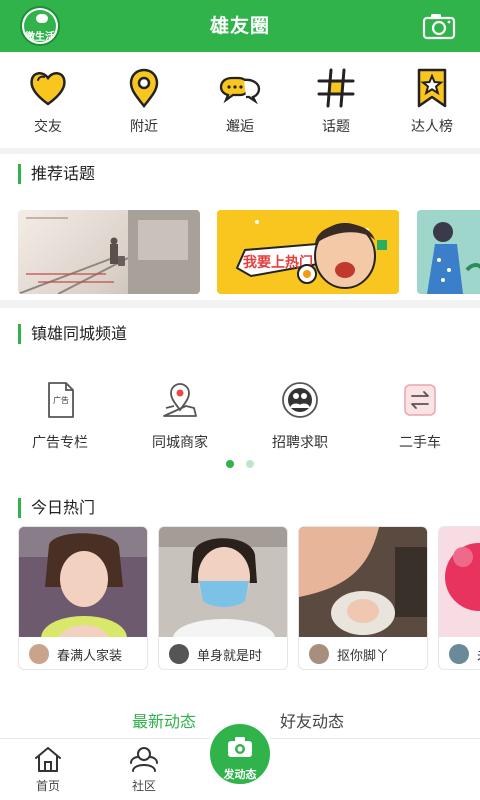 Image resolution: width=480 pixels, height=800 pixels. What do you see at coordinates (300, 400) in the screenshot?
I see `people-icon` at bounding box center [300, 400].